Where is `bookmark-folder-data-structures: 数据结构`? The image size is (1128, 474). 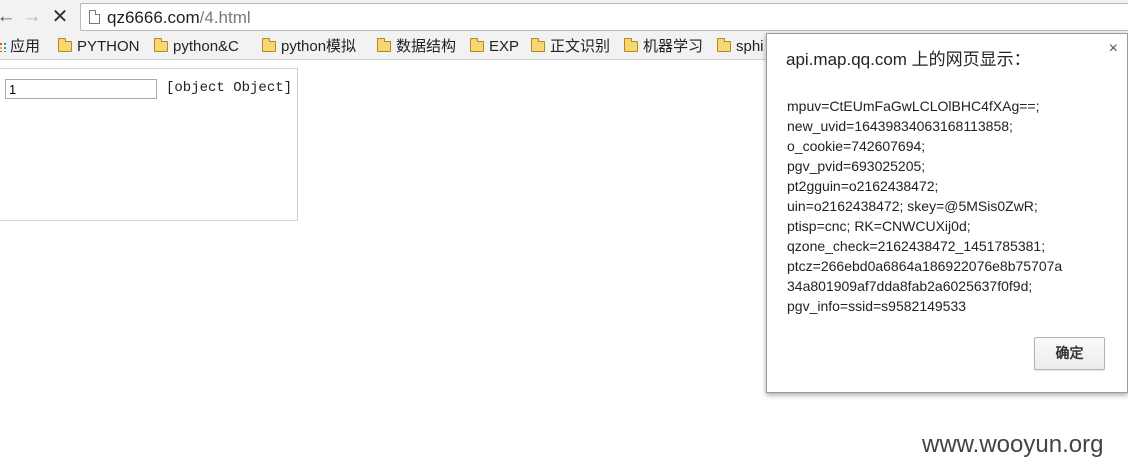 bookmark-folder-data-structures: 数据结构 is located at coordinates (416, 47).